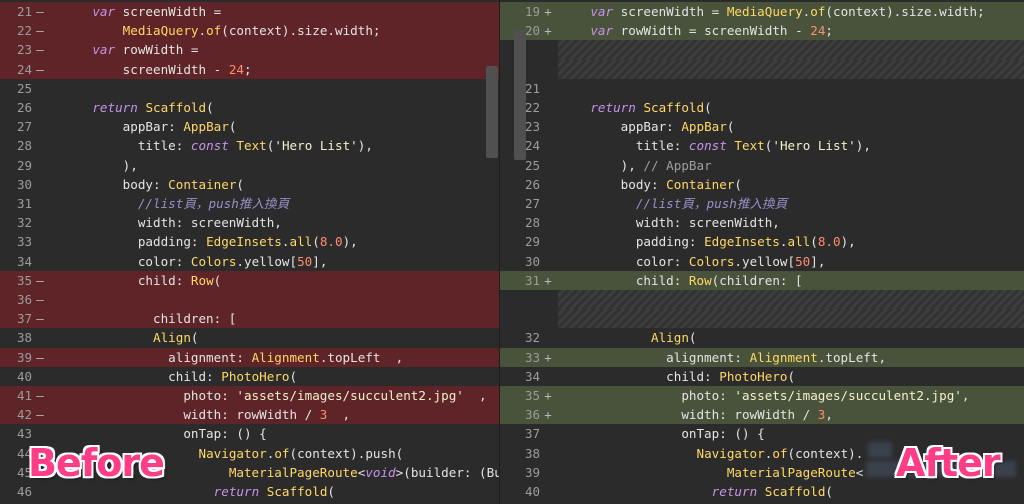 The height and width of the screenshot is (504, 1024). I want to click on line-number: 40, so click(24, 376).